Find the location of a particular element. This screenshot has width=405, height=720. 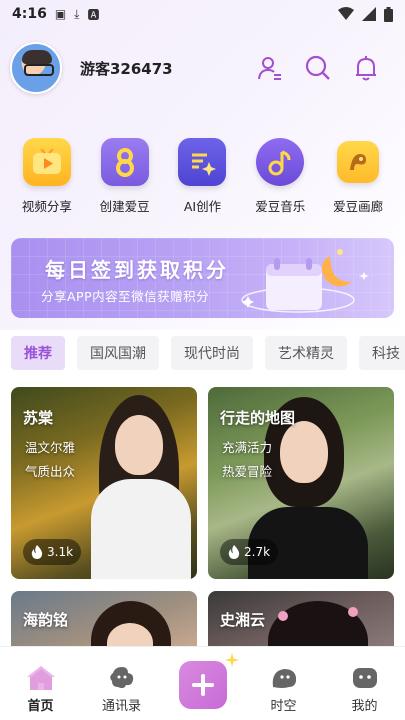

feature-music: 爱豆音乐 is located at coordinates (280, 181).